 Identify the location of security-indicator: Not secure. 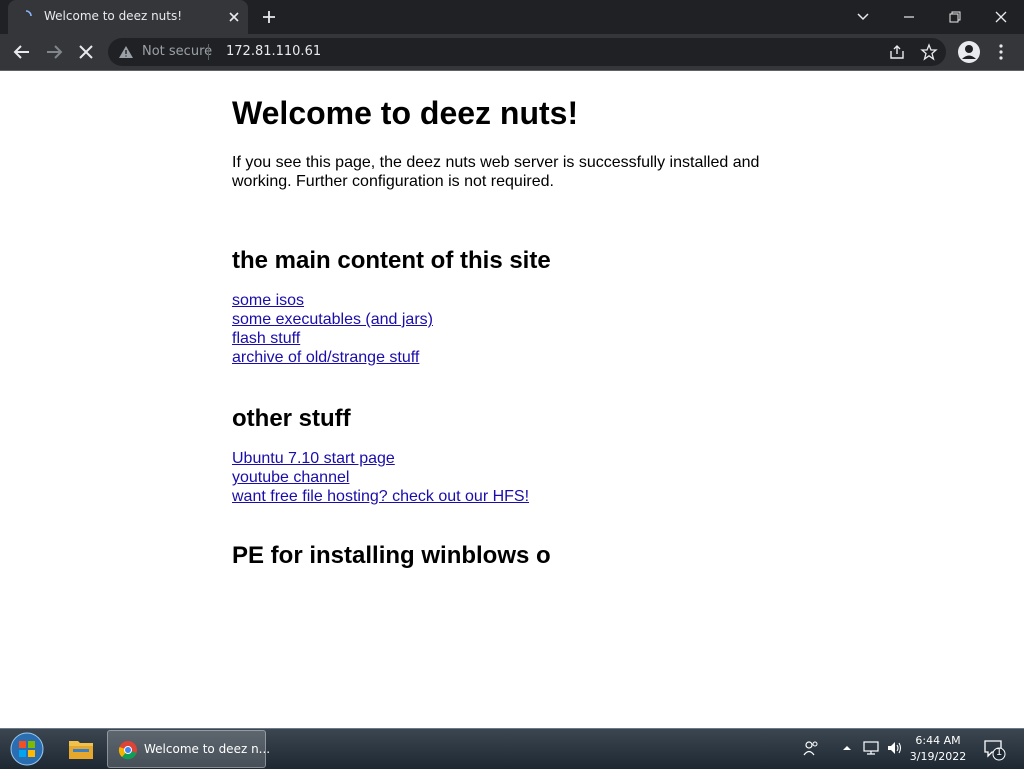
(177, 51).